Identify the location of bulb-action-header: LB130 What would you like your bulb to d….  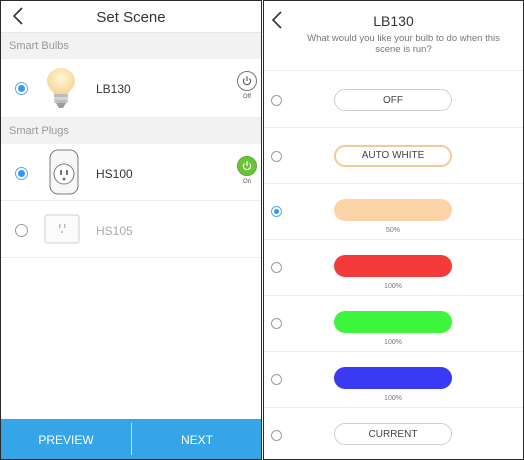
(393, 36).